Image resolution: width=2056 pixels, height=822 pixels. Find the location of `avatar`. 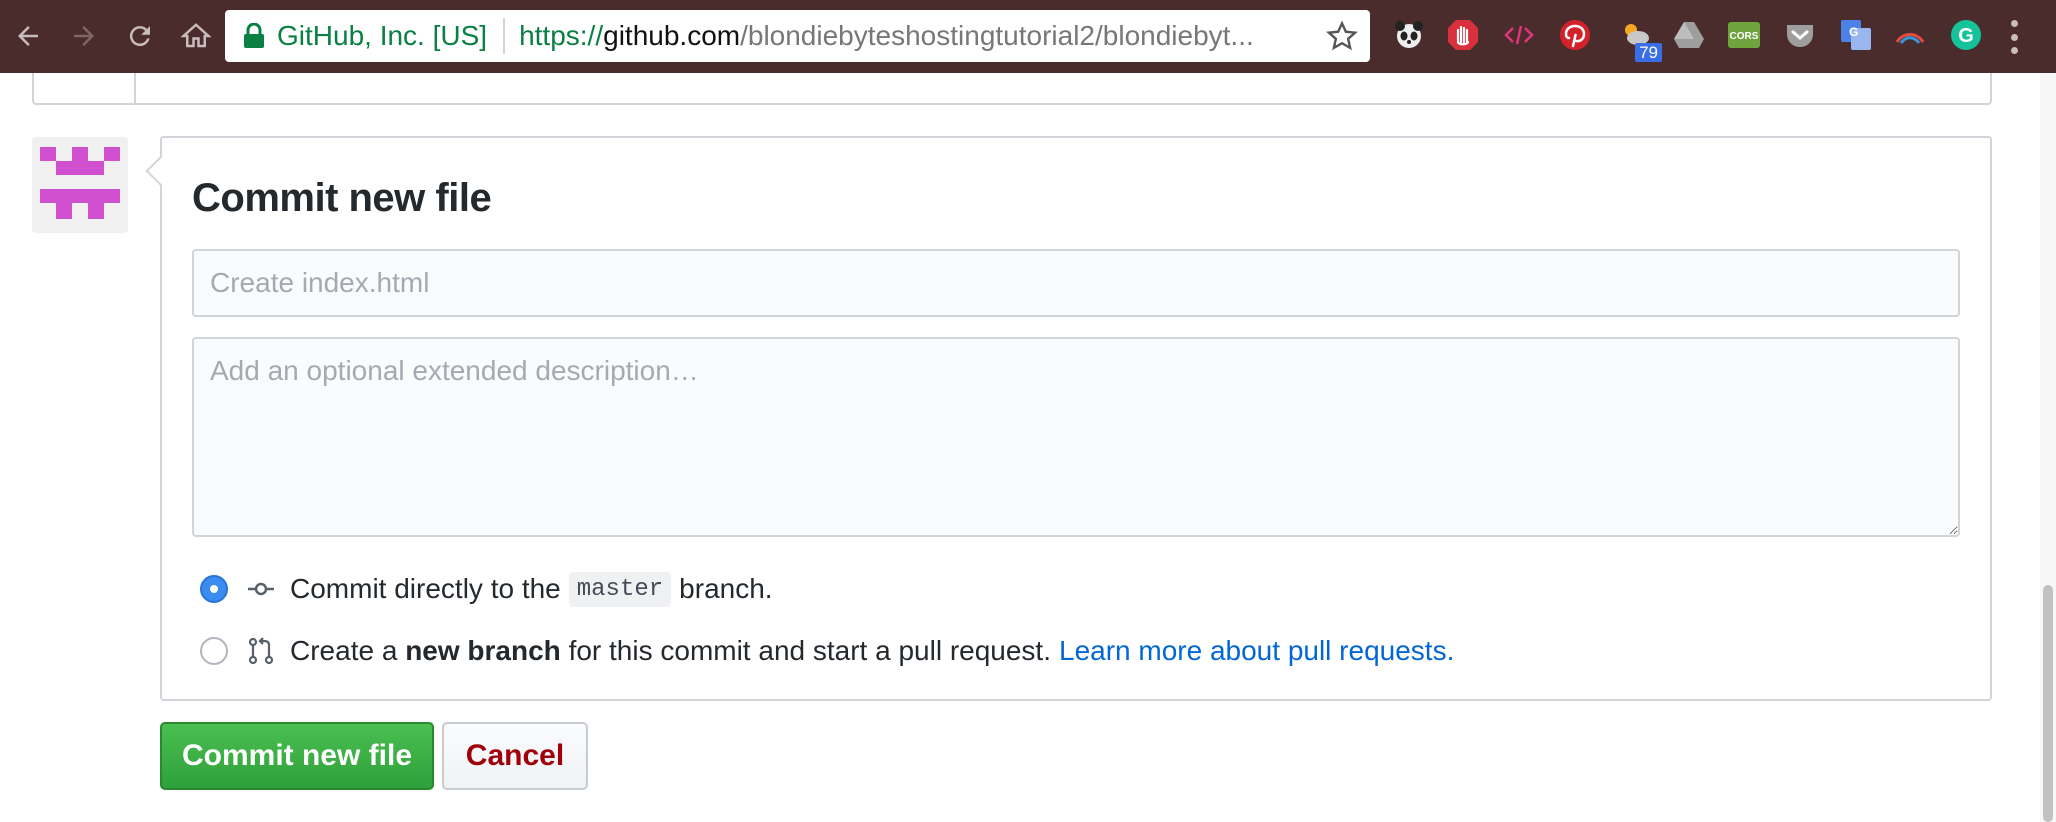

avatar is located at coordinates (80, 185).